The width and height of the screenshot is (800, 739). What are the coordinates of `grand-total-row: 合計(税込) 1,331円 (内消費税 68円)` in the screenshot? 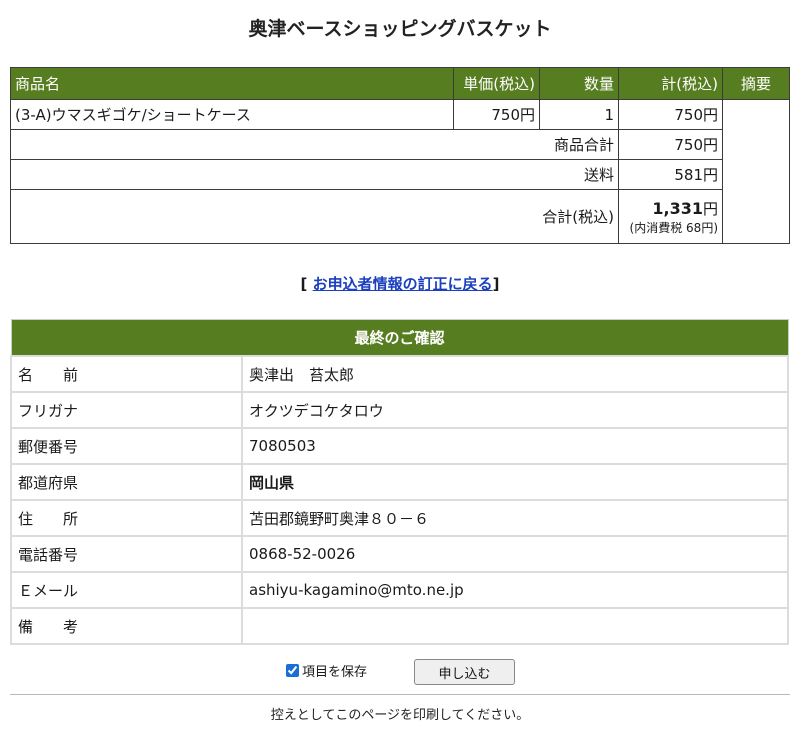 It's located at (400, 216).